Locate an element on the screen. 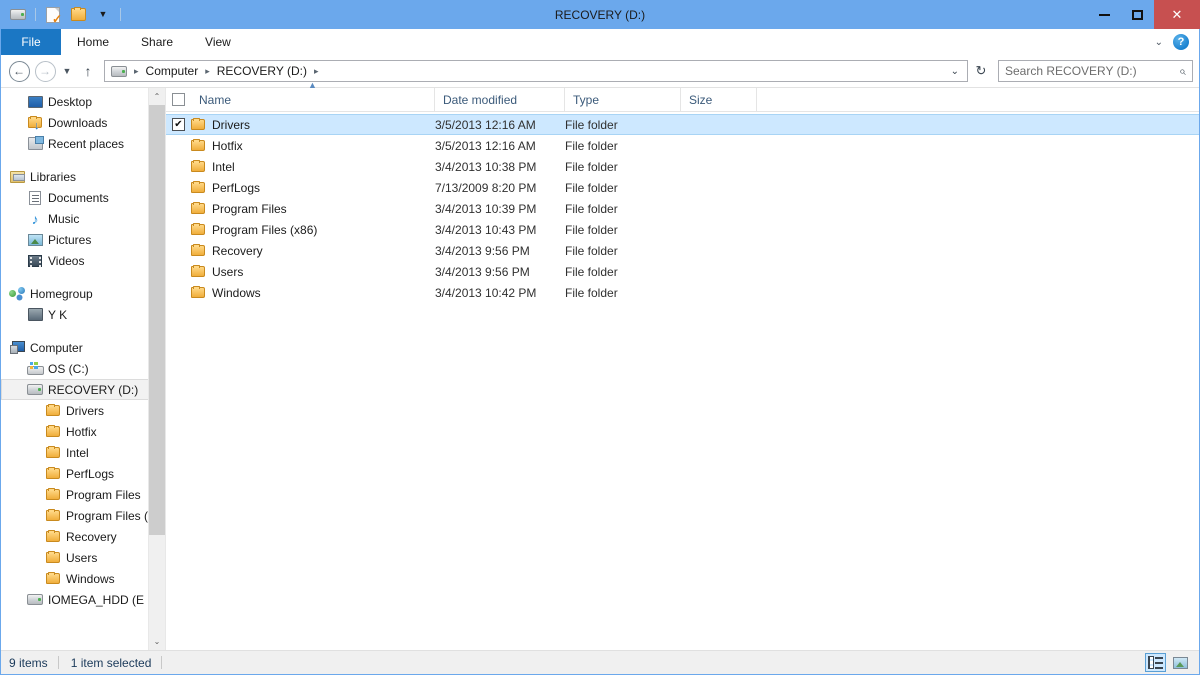 The width and height of the screenshot is (1200, 675). help-icon: ? is located at coordinates (1181, 42).